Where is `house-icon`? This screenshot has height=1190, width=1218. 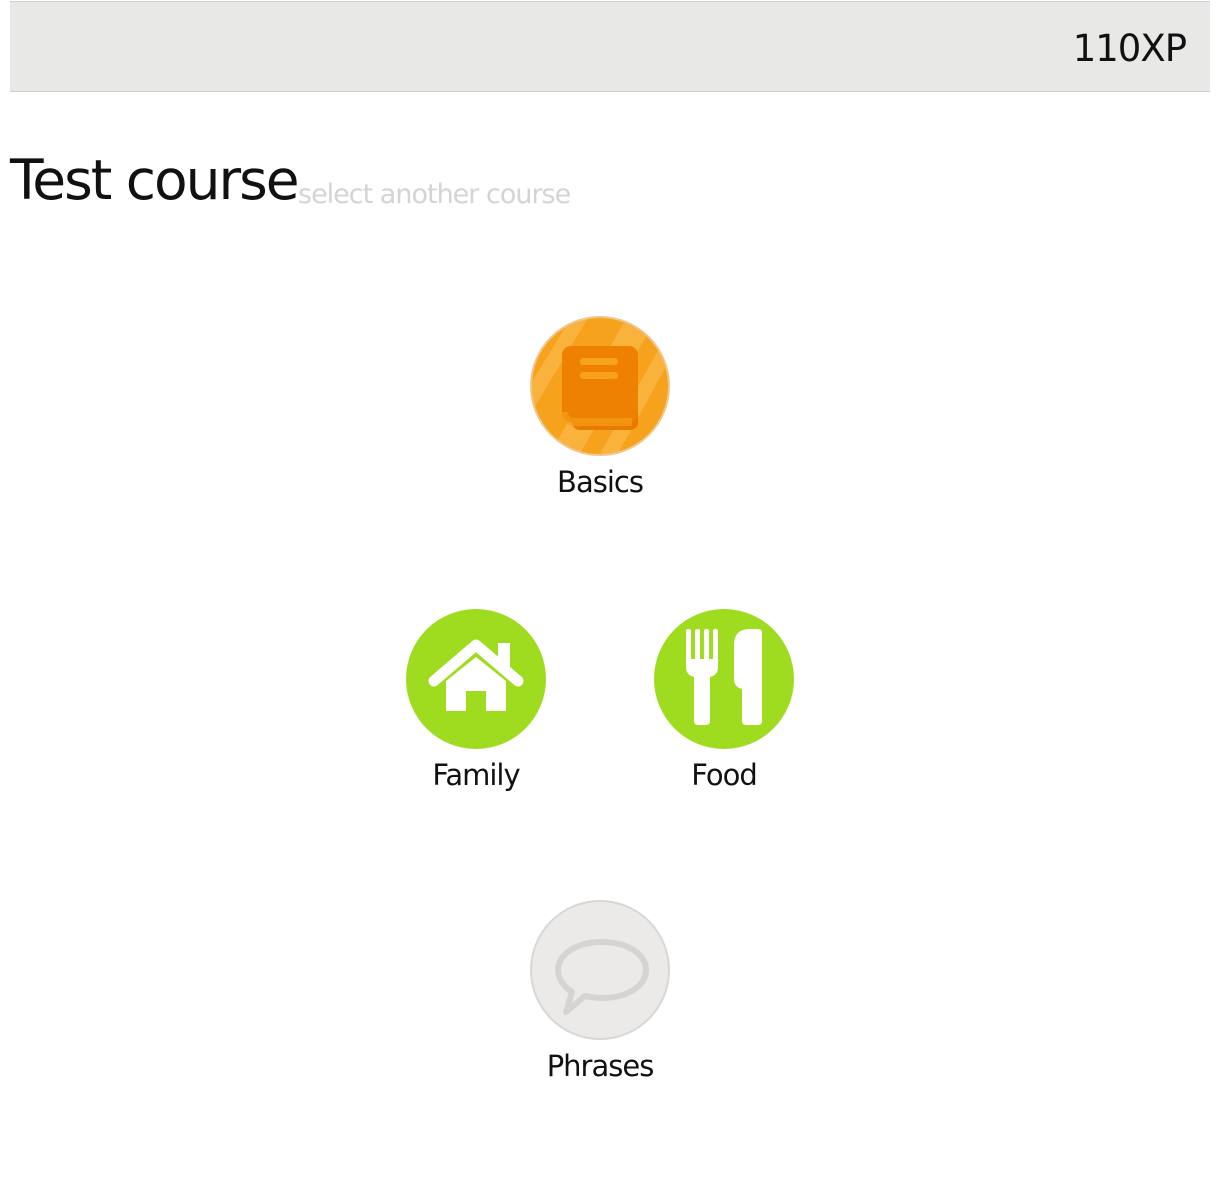
house-icon is located at coordinates (476, 675).